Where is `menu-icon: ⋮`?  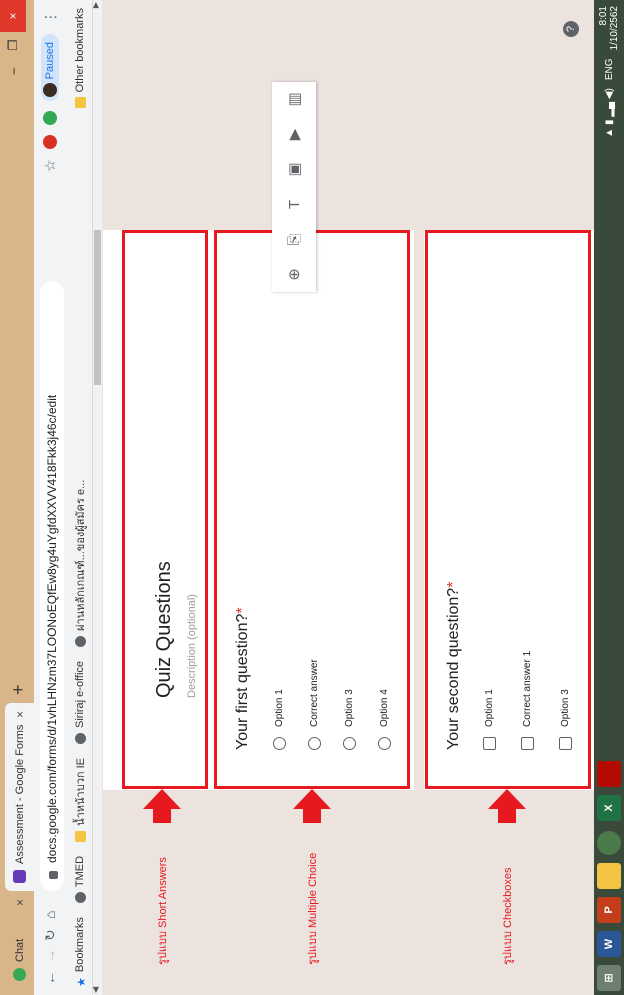
menu-icon: ⋮ is located at coordinates (50, 17).